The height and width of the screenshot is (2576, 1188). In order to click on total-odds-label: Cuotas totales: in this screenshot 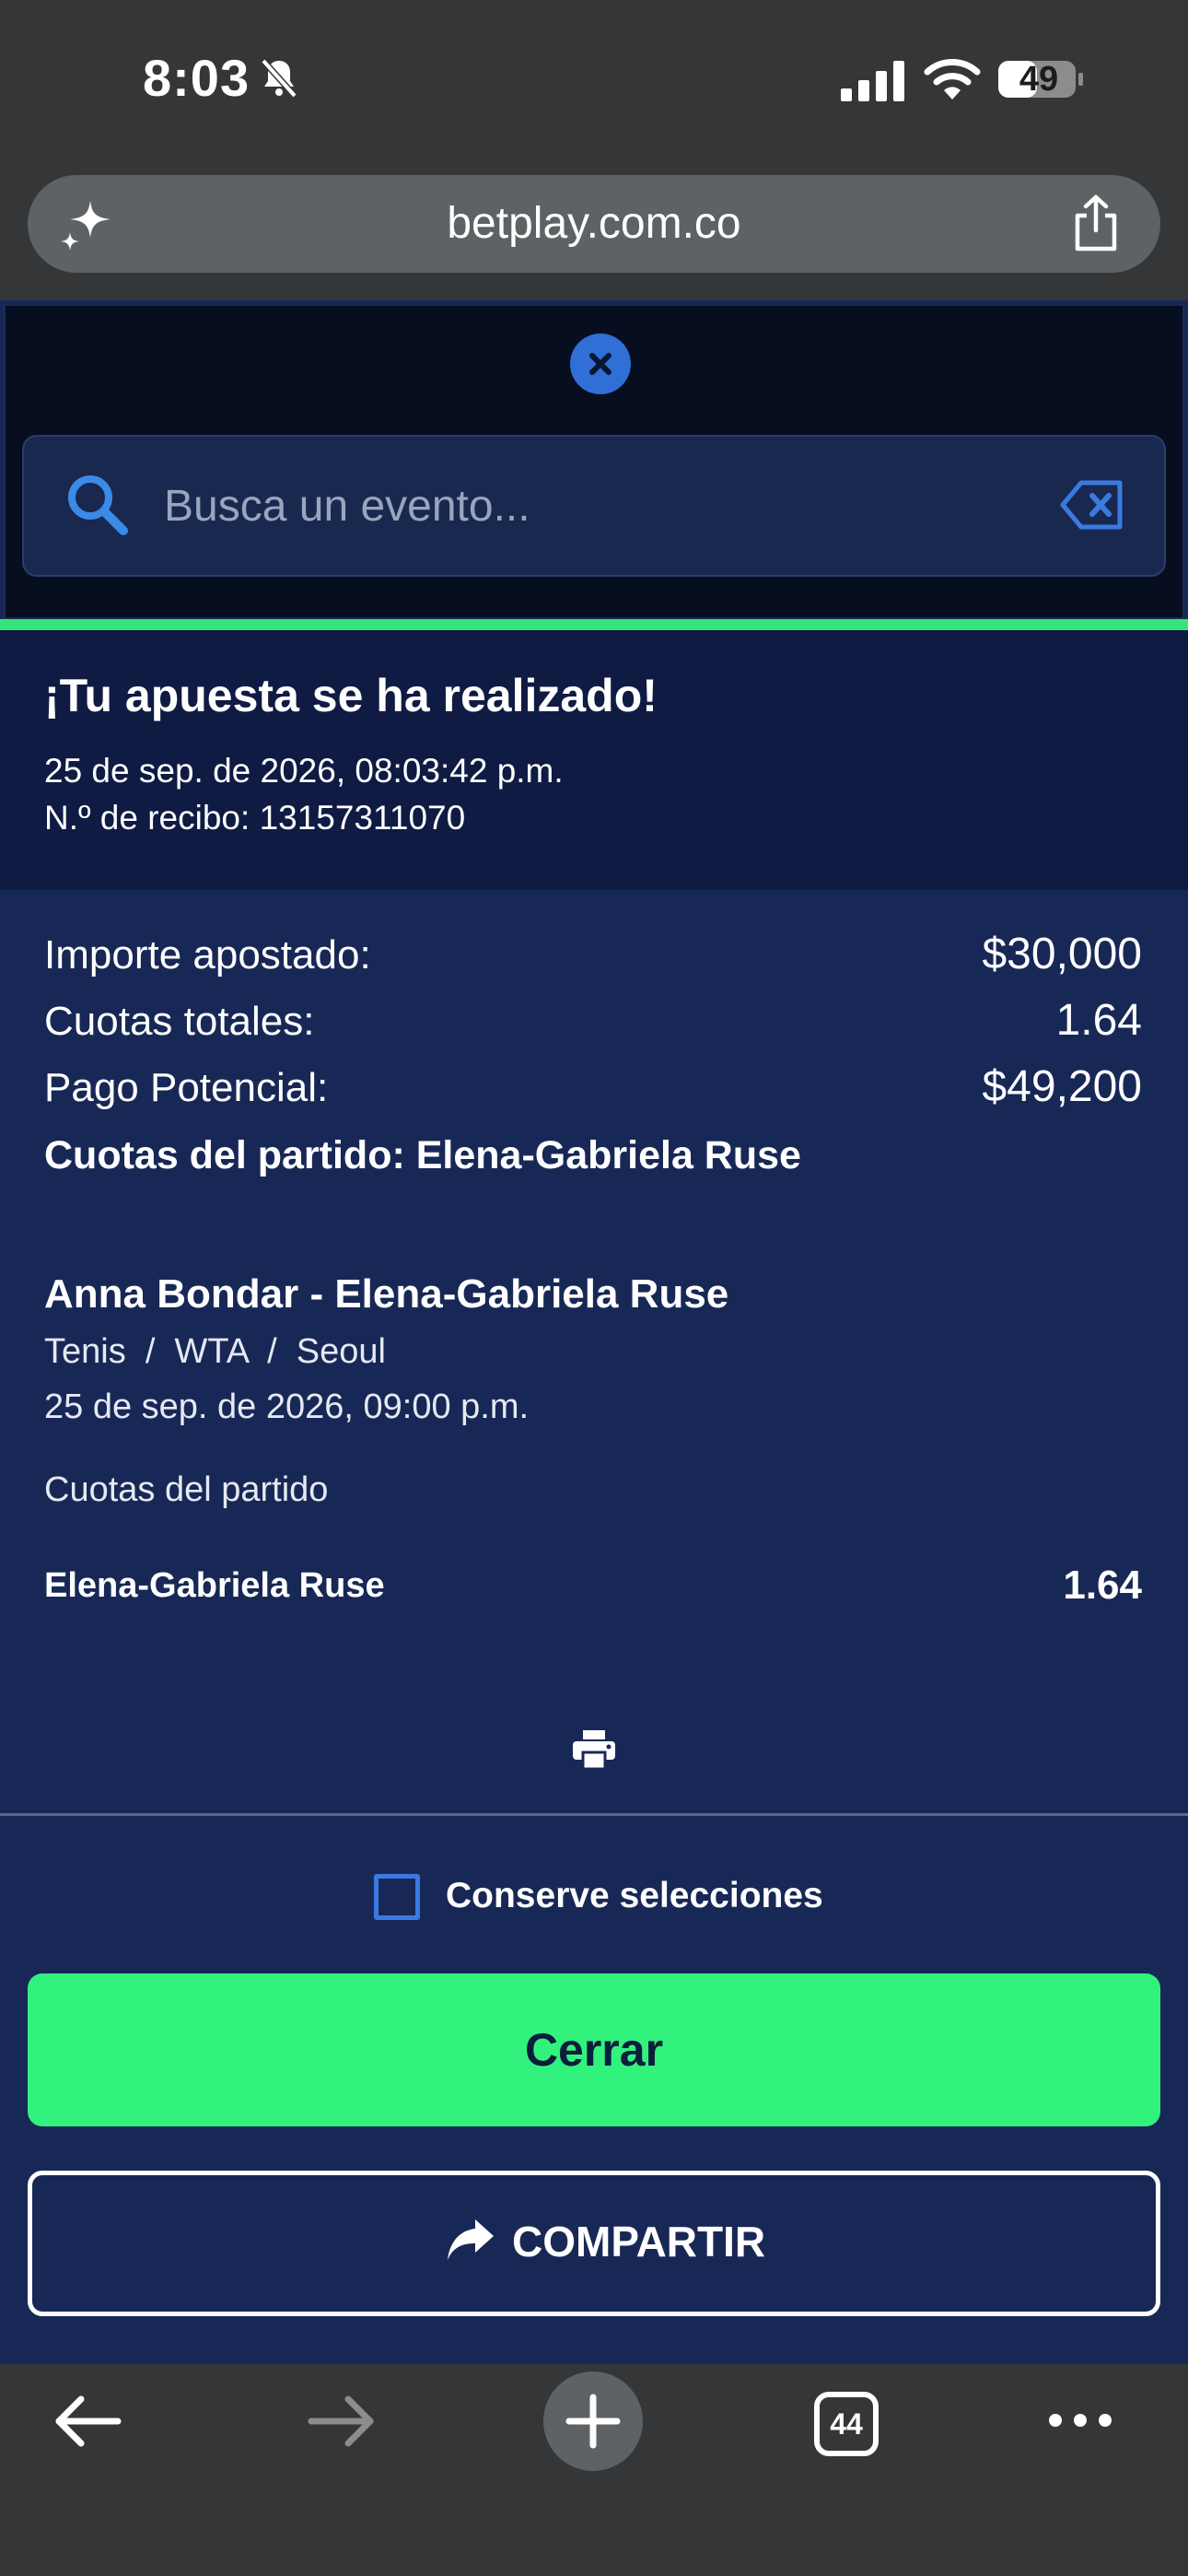, I will do `click(179, 1022)`.